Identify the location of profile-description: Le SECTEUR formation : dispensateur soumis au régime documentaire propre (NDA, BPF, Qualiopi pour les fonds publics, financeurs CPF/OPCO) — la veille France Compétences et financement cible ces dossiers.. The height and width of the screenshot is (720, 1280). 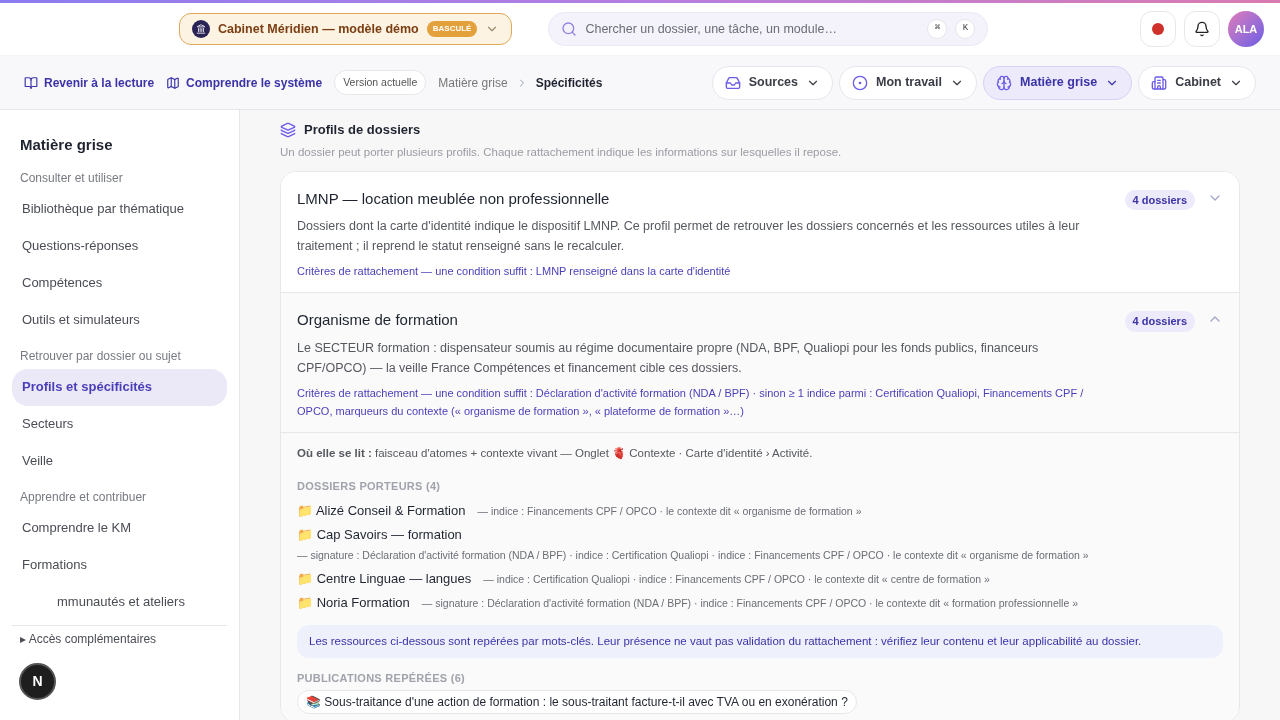
(668, 358).